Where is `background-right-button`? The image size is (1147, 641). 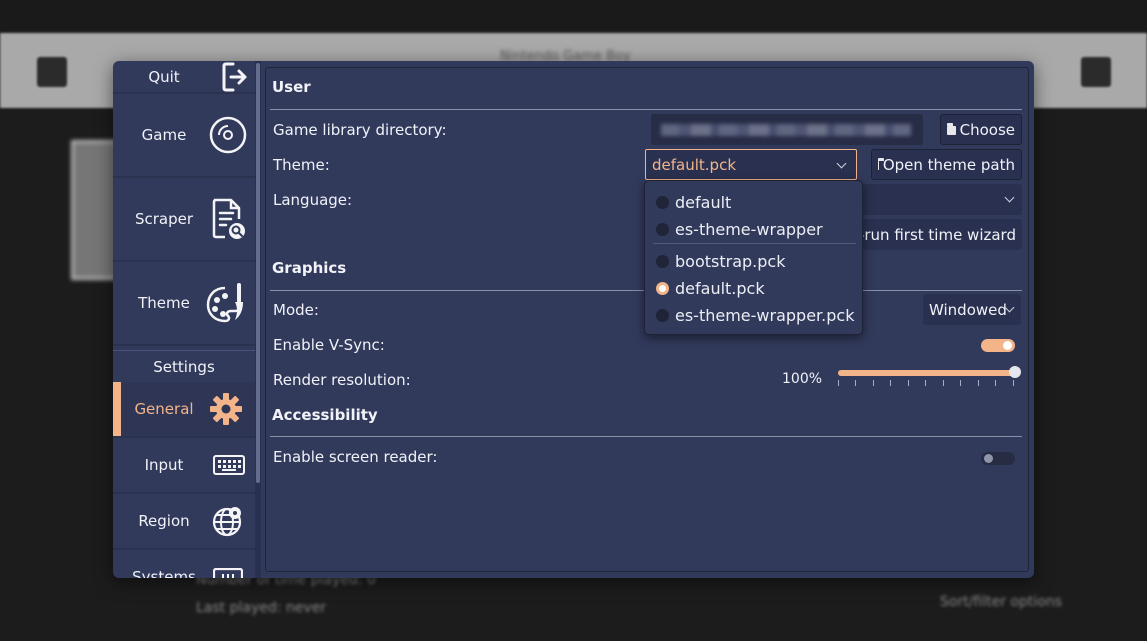
background-right-button is located at coordinates (1096, 72).